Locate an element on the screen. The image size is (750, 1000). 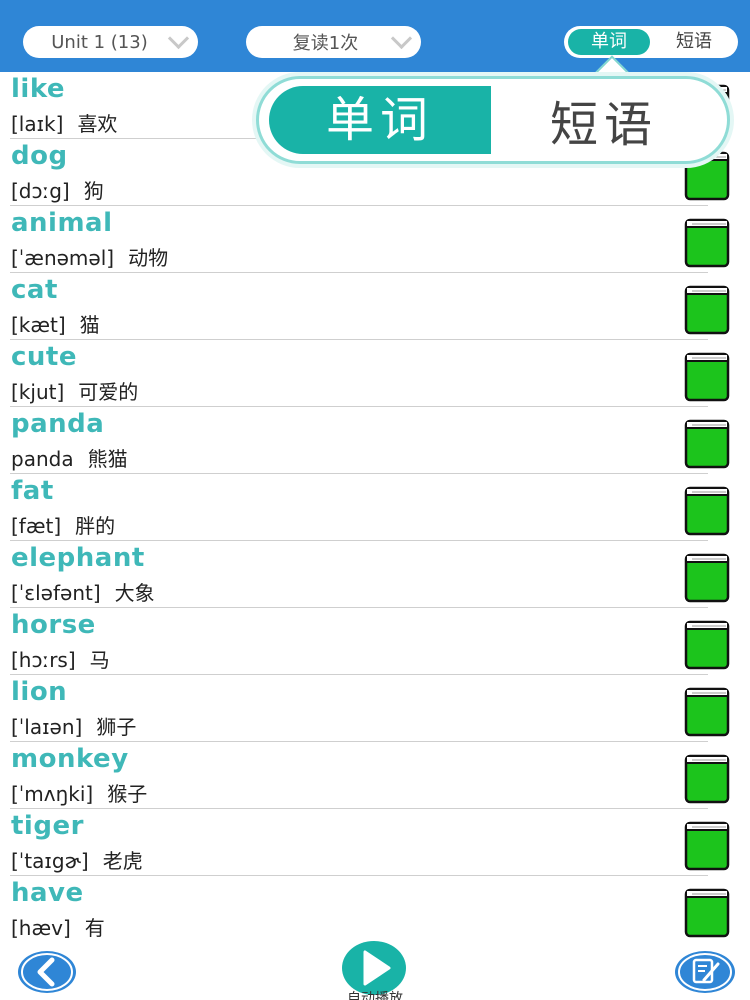
word-details: [hɔːrs] 马 is located at coordinates (60, 658).